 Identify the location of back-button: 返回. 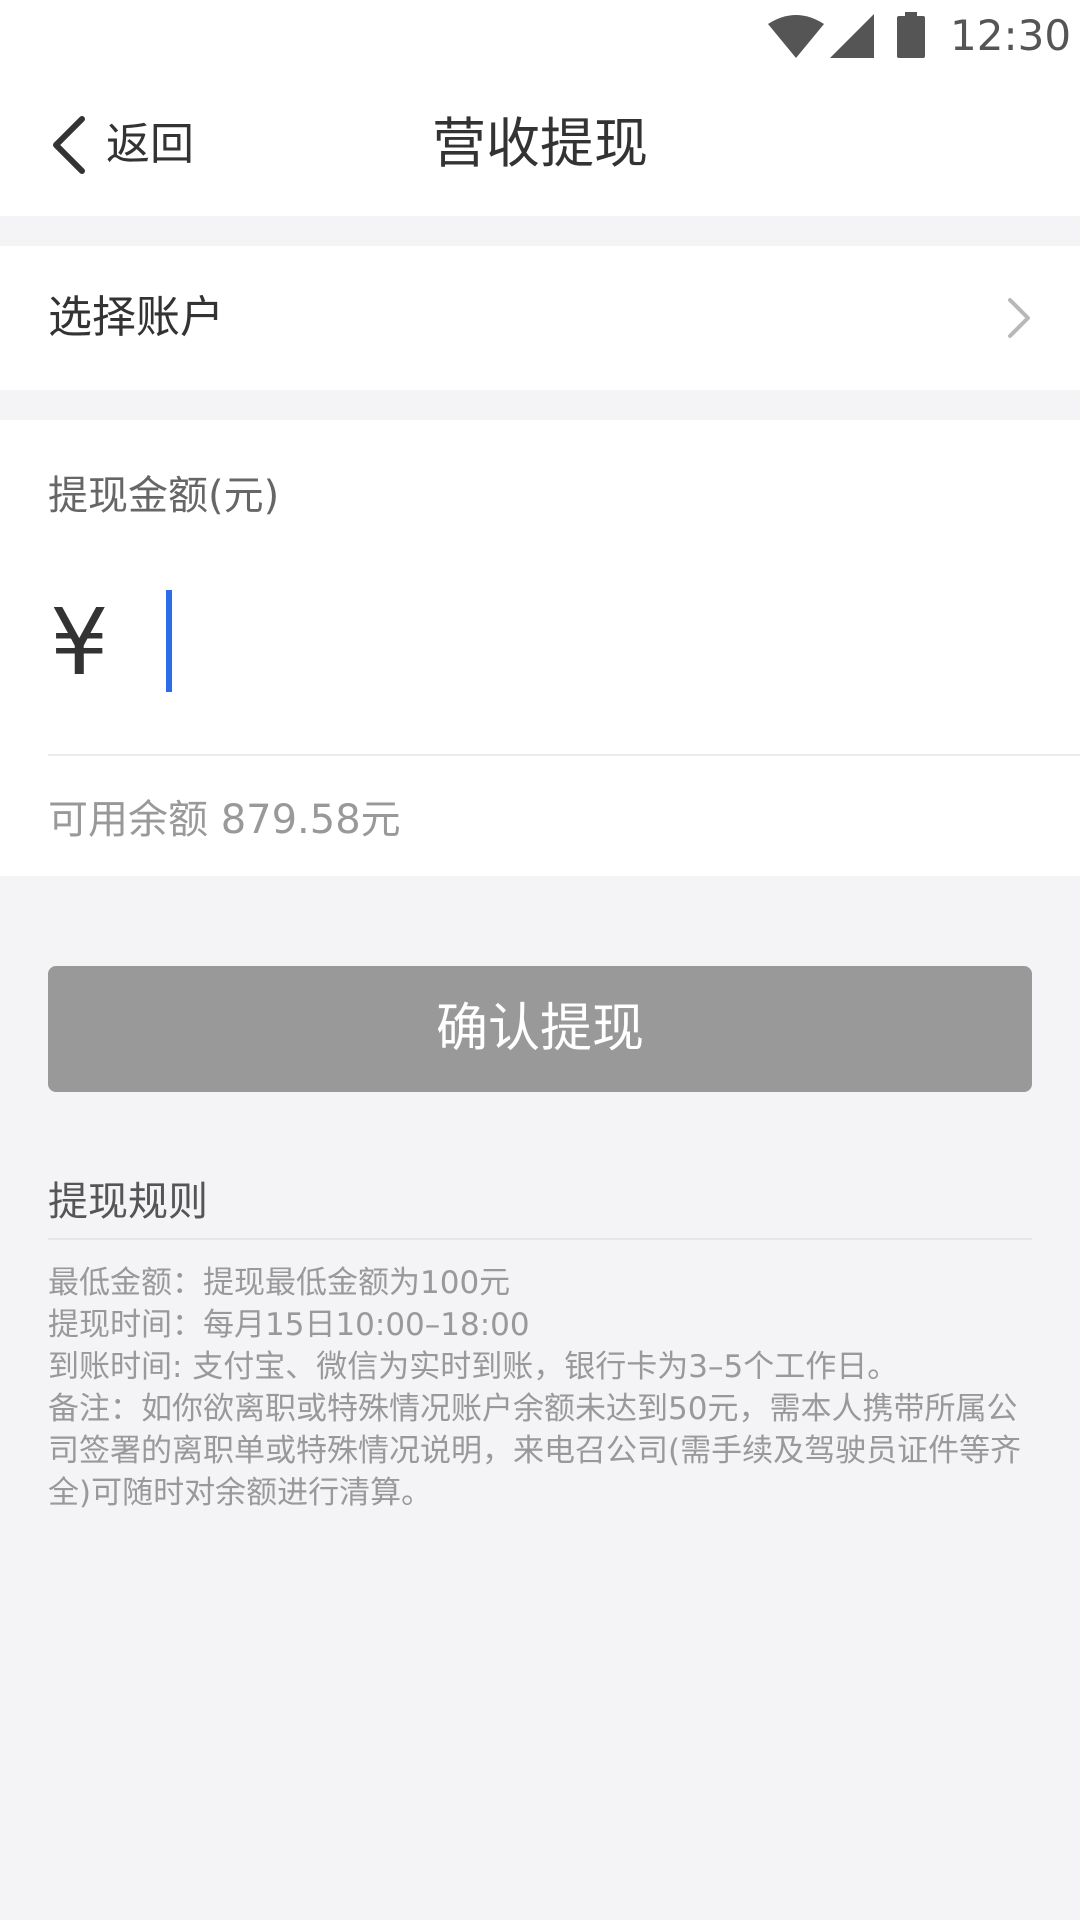
(121, 145).